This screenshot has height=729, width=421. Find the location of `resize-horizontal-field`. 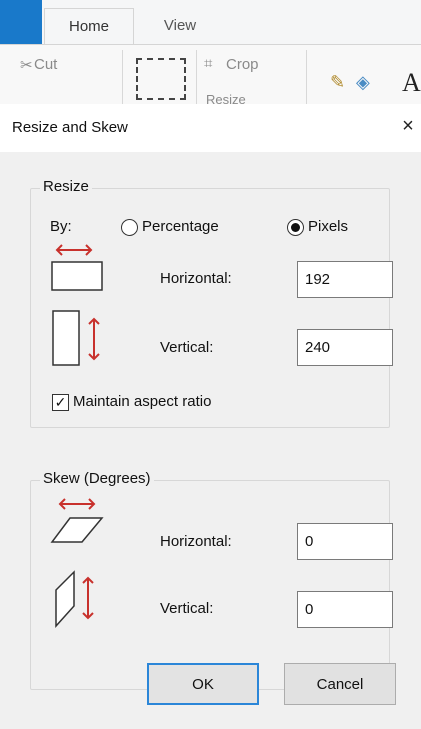

resize-horizontal-field is located at coordinates (345, 279).